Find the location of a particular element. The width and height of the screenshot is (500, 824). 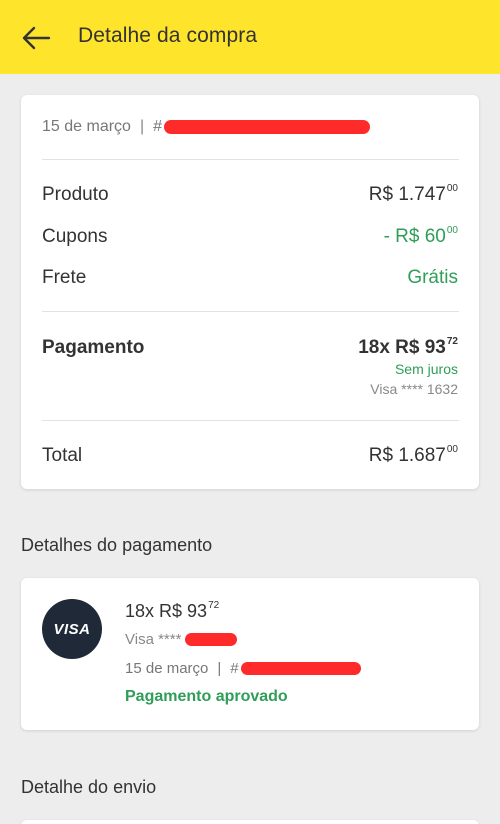

app-bar: Detalhe da compra is located at coordinates (250, 37).